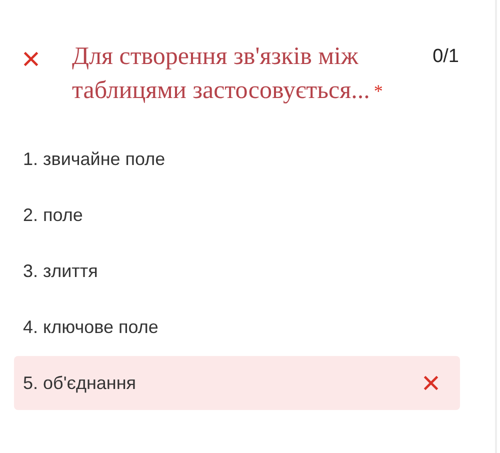 The height and width of the screenshot is (453, 500). Describe the element at coordinates (228, 74) in the screenshot. I see `question-title: Для створення зв'язків між таблицями застосовується... *` at that location.